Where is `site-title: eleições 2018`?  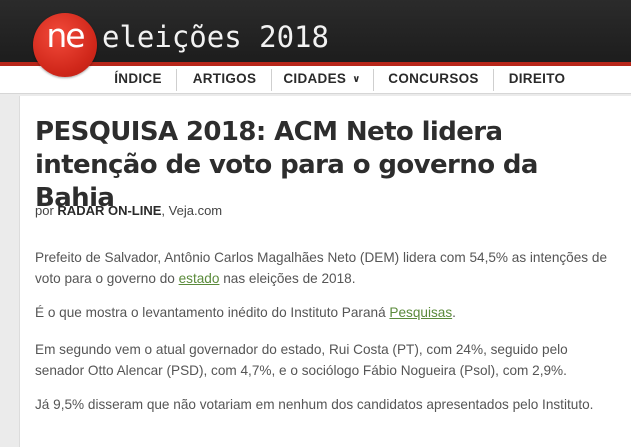 site-title: eleições 2018 is located at coordinates (215, 37).